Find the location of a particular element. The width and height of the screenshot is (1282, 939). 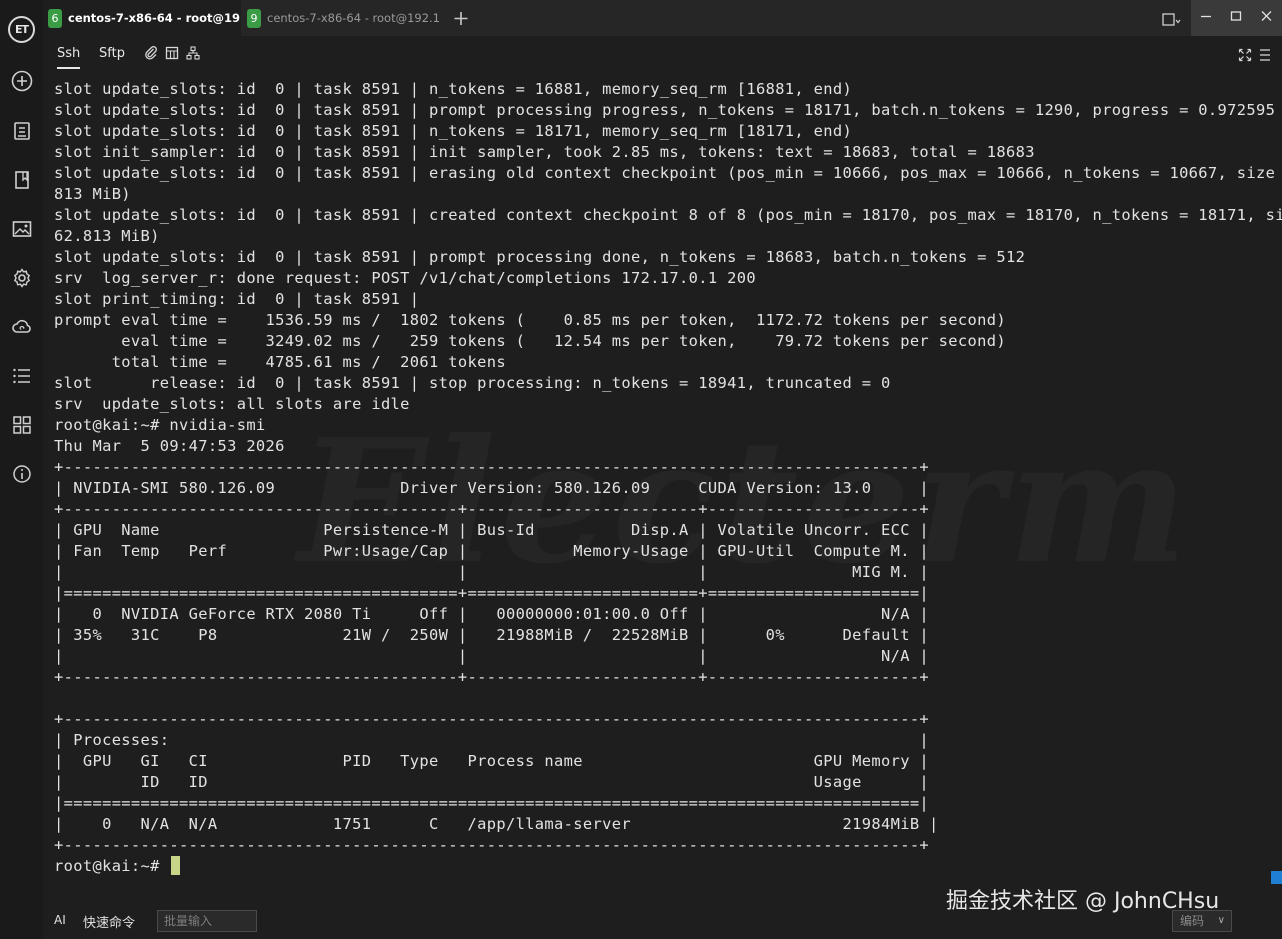

tab-ssh: Ssh is located at coordinates (69, 56).